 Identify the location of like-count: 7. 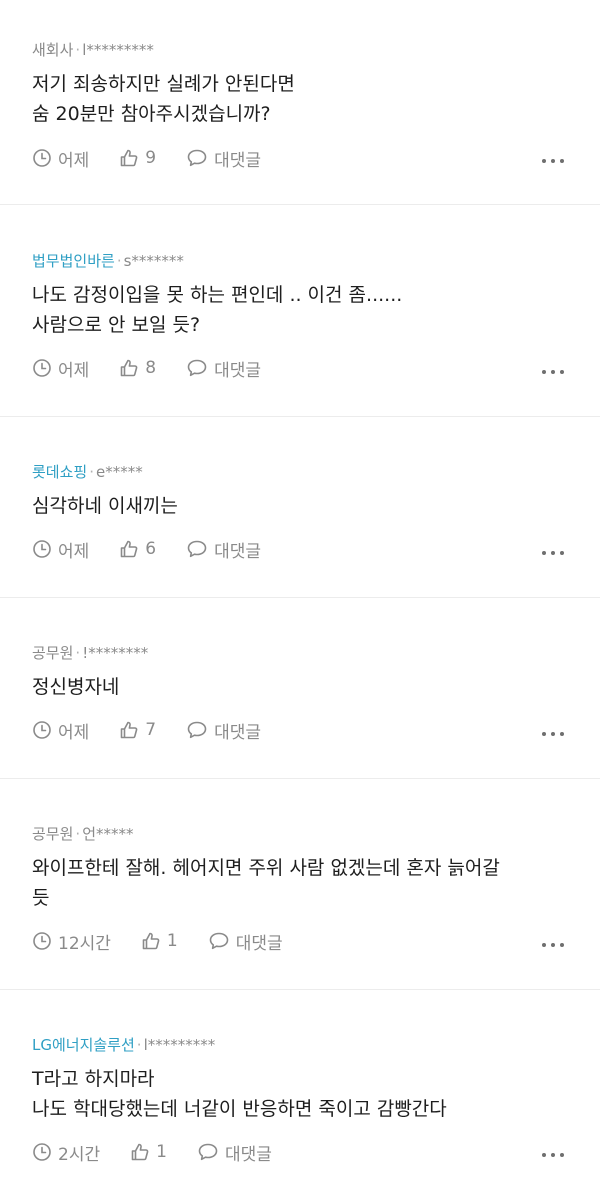
(151, 730).